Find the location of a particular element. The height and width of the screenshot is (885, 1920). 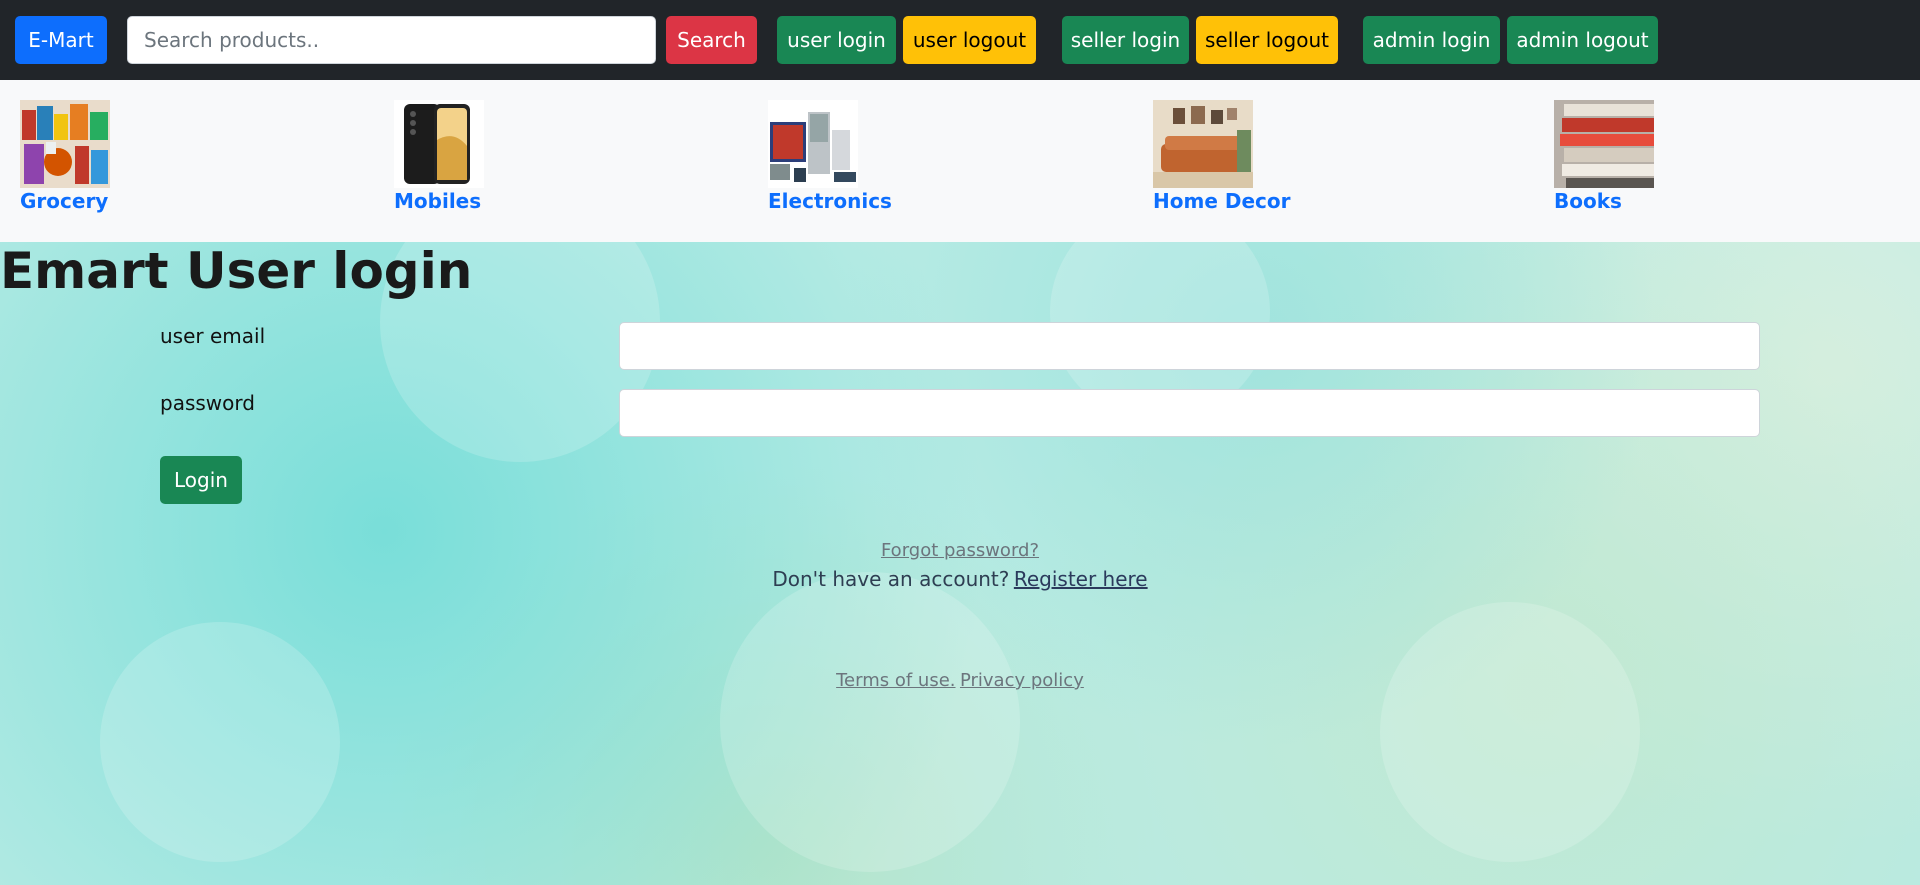

admin-logout-button: admin logout is located at coordinates (1582, 40).